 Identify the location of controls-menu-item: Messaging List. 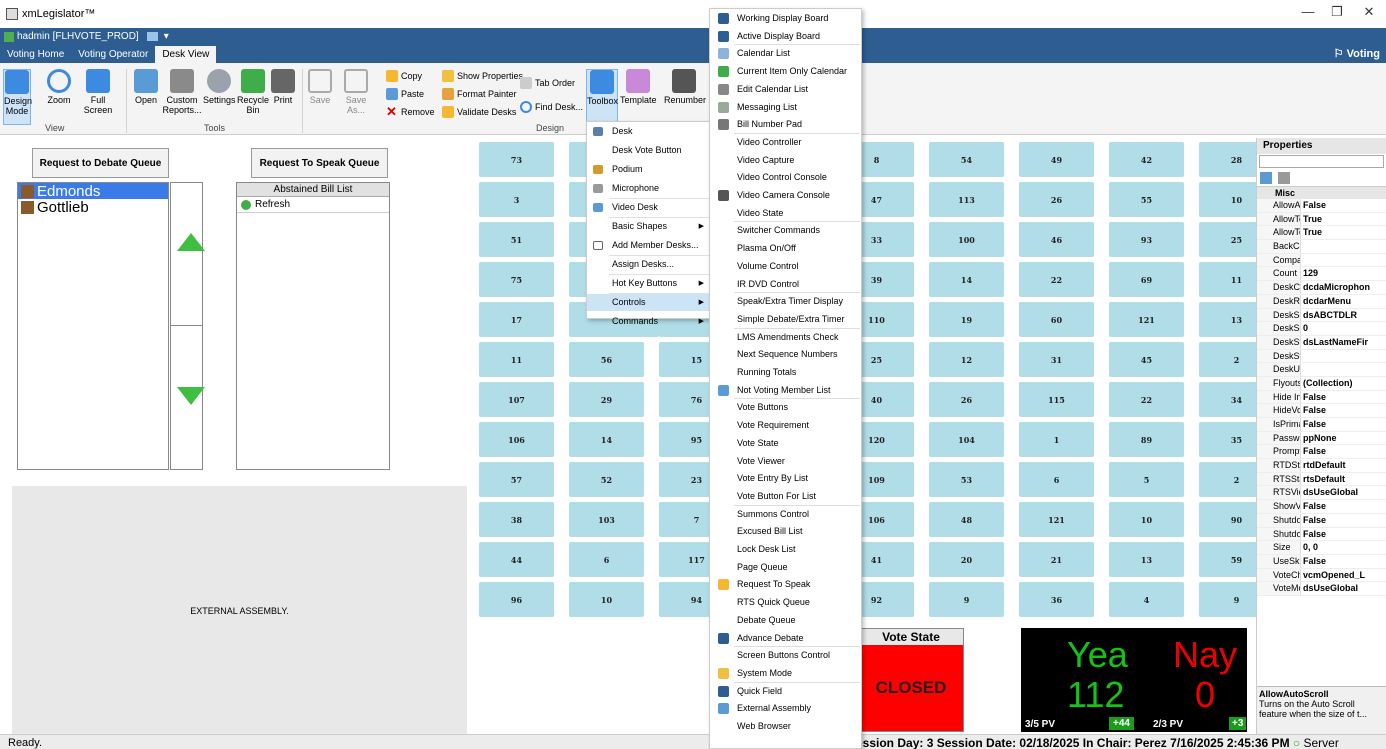
(785, 107).